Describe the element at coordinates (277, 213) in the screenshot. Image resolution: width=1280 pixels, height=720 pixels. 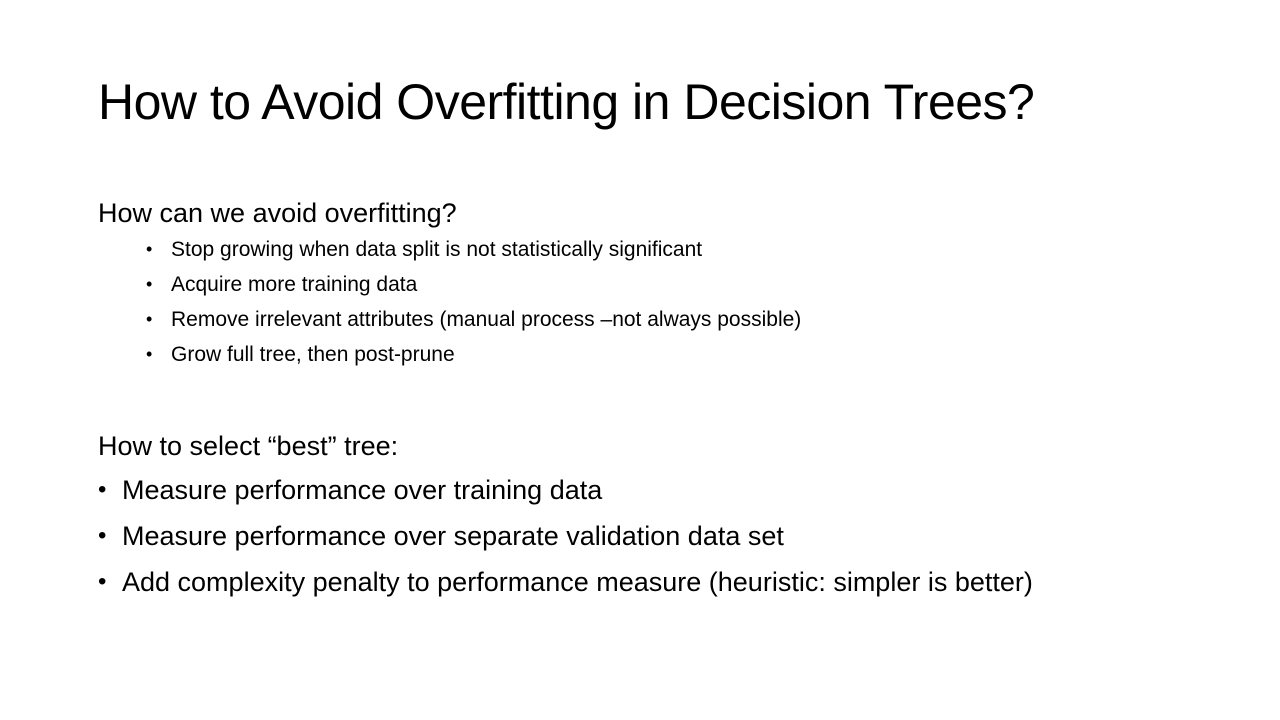
I see `section-heading-avoid-overfitting: How can we avoid overfitting?` at that location.